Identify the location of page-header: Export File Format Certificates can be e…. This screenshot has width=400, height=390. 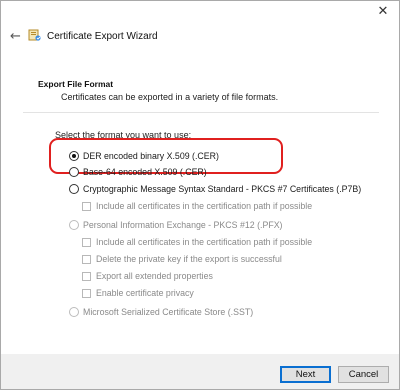
(201, 90).